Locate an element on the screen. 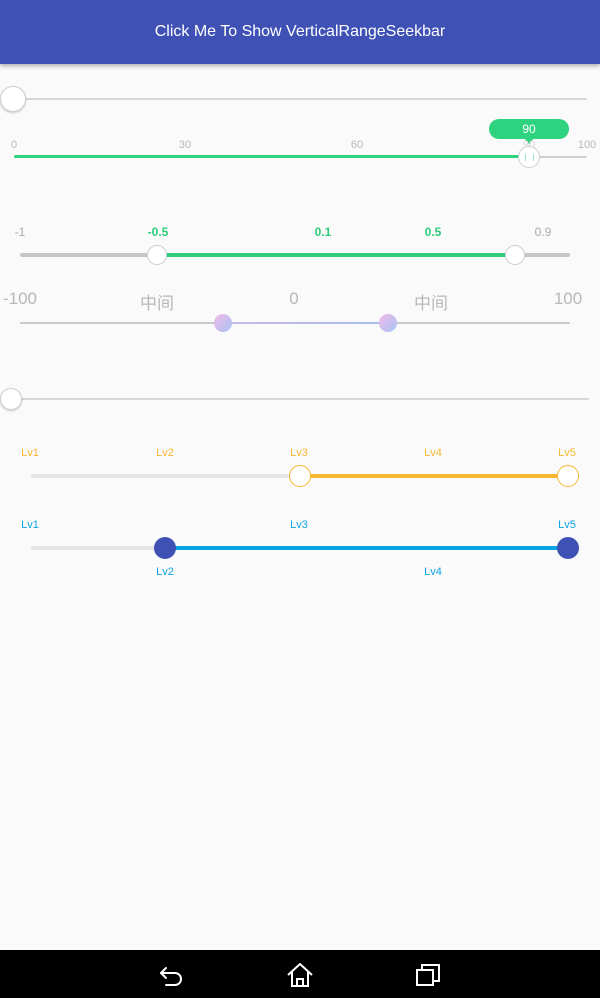  seekbar-6-thumb-high is located at coordinates (568, 476).